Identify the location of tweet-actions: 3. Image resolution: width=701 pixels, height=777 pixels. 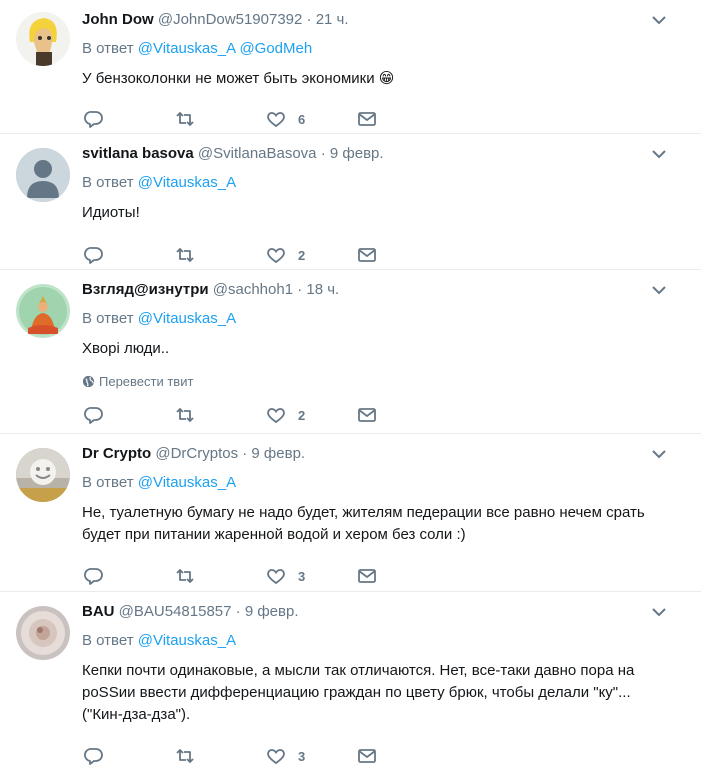
(385, 756).